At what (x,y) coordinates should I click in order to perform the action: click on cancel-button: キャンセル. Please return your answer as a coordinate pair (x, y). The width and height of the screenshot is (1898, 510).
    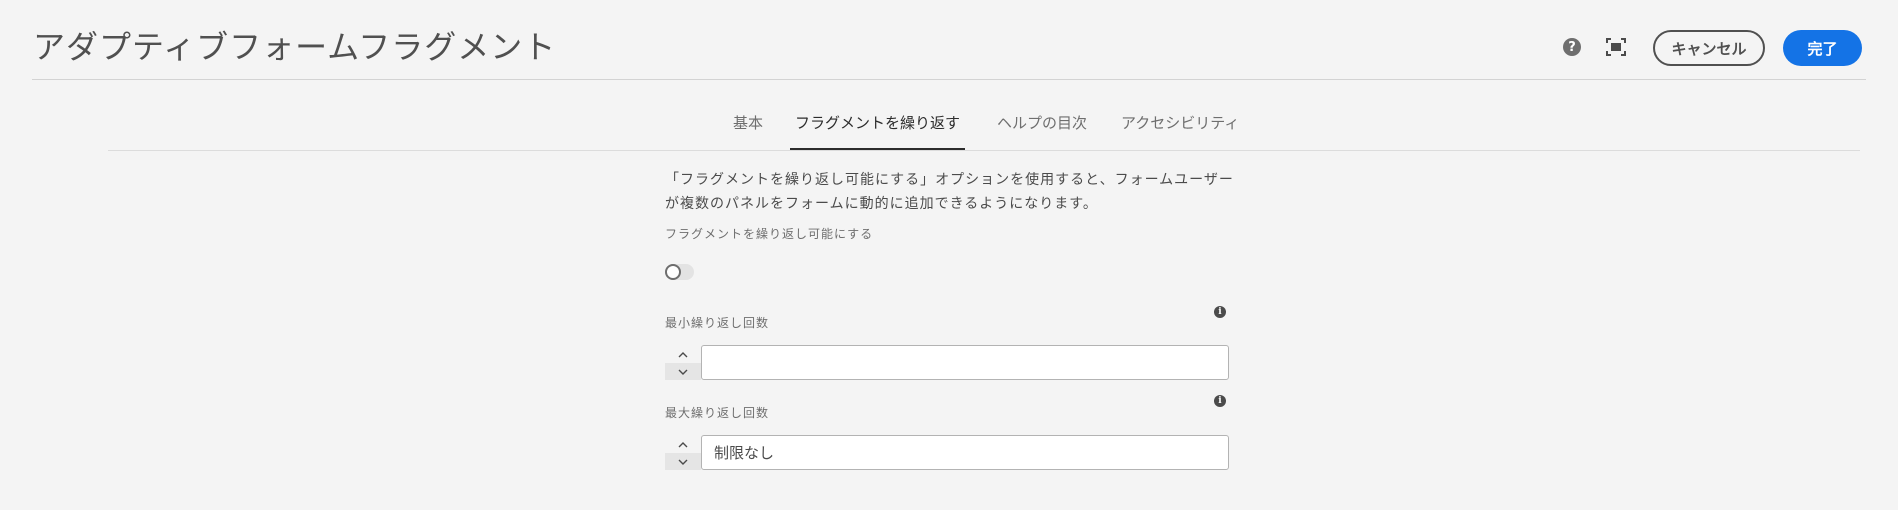
    Looking at the image, I should click on (1709, 48).